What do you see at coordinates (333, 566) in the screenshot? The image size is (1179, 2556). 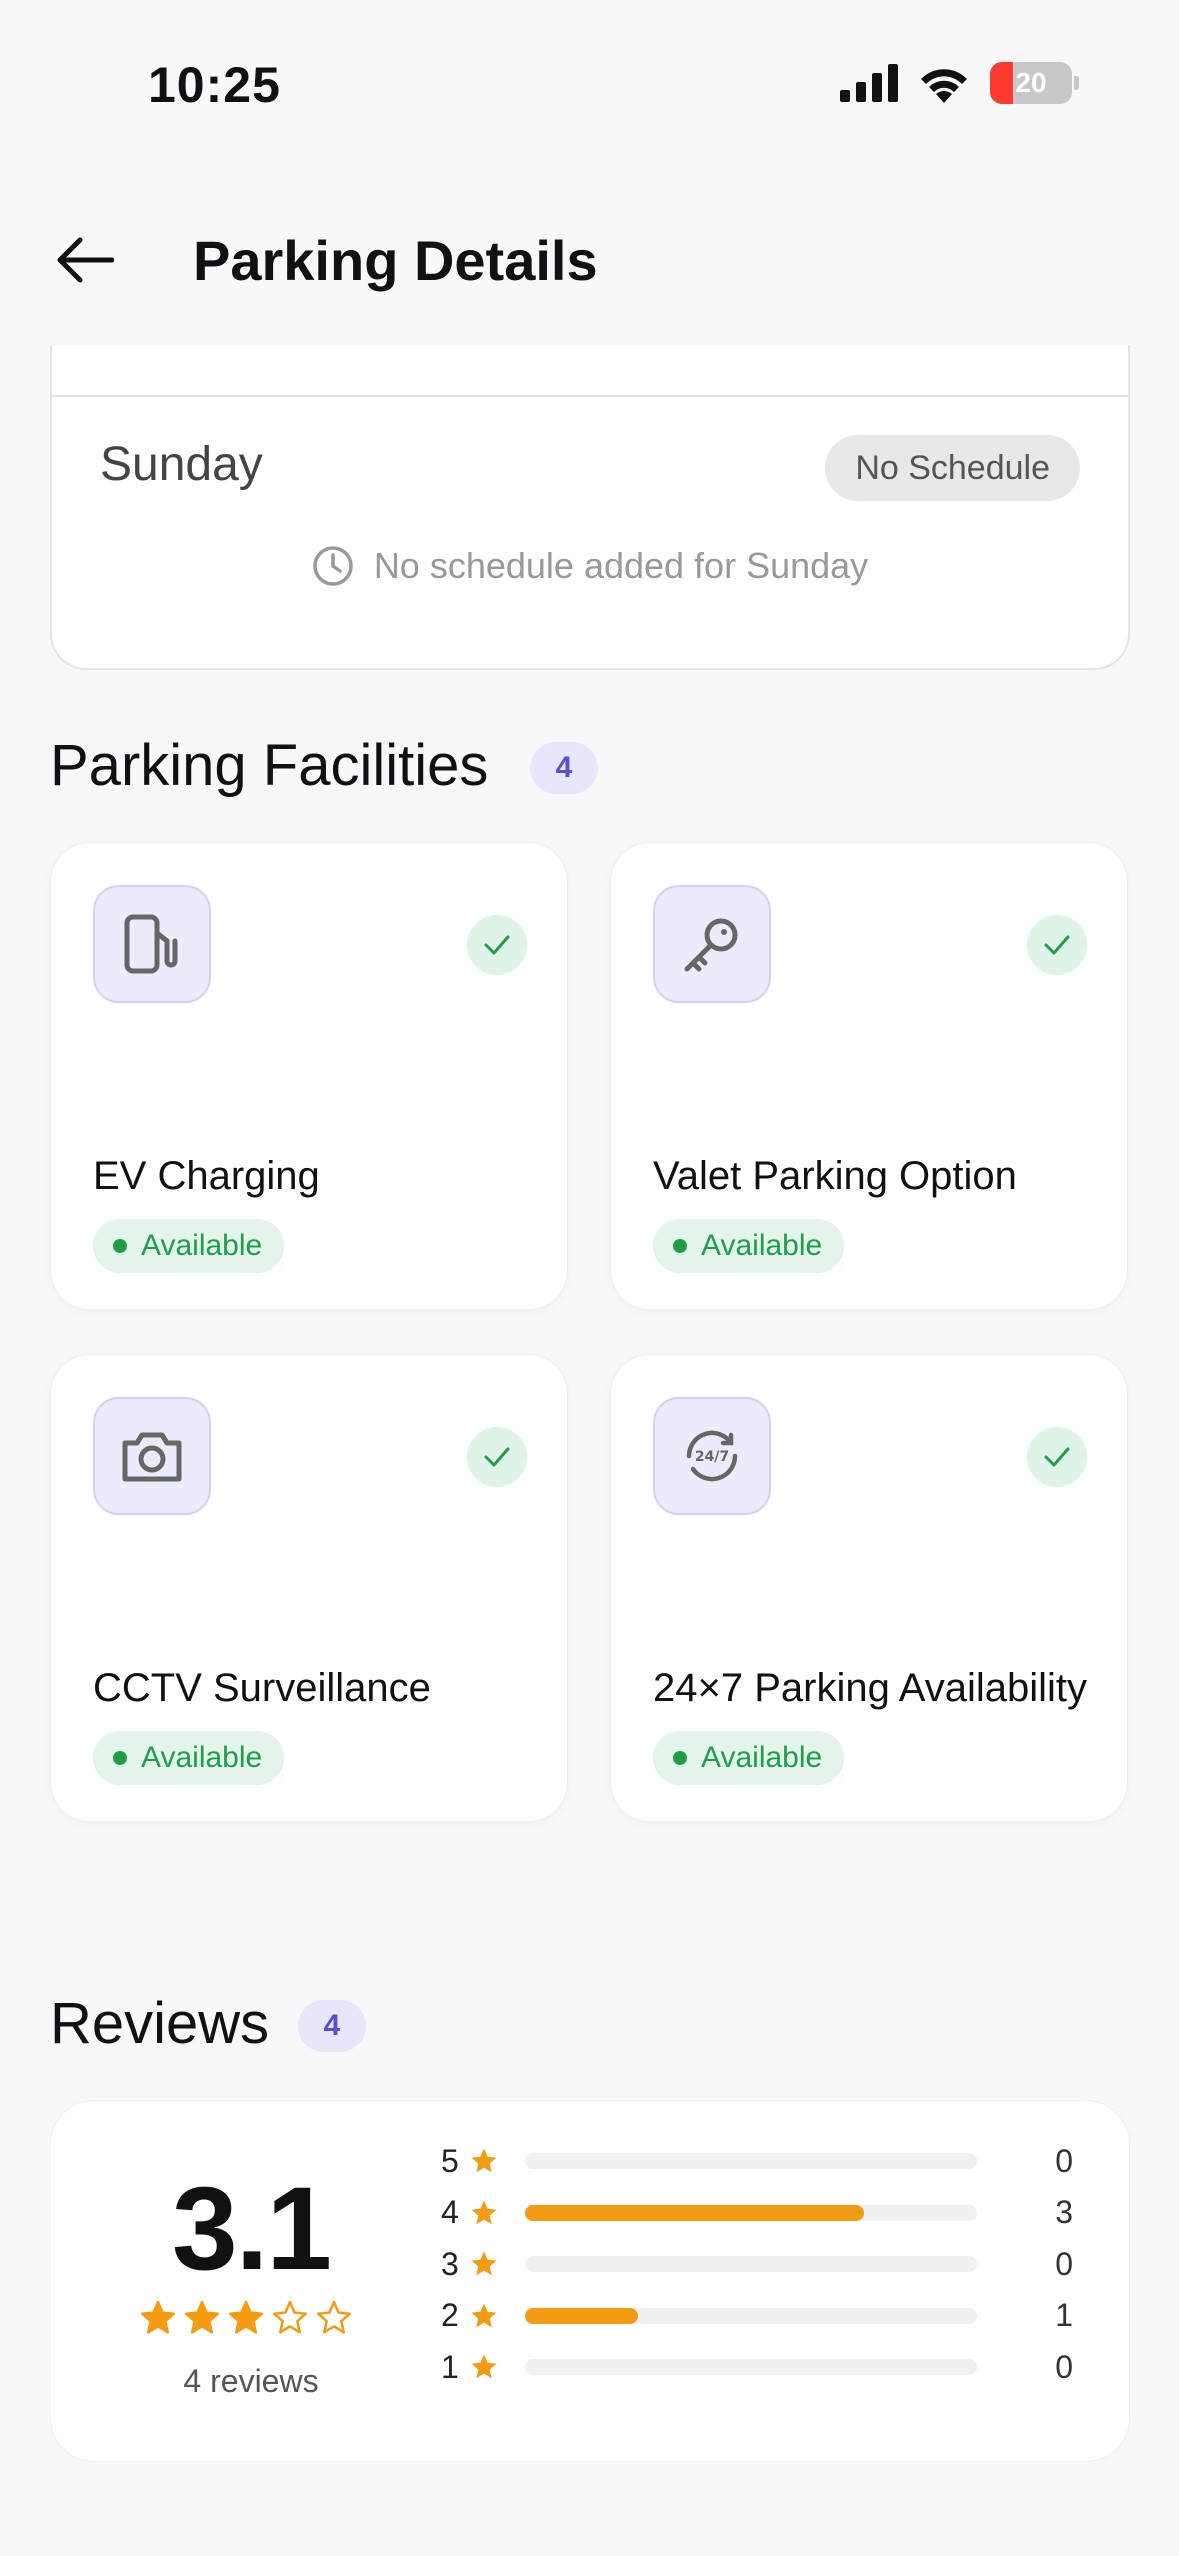 I see `clock-icon` at bounding box center [333, 566].